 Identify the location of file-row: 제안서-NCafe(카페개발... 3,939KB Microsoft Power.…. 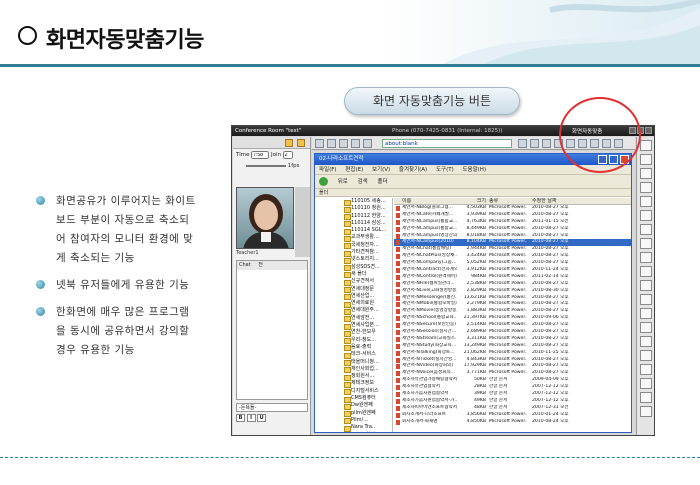
(512, 215).